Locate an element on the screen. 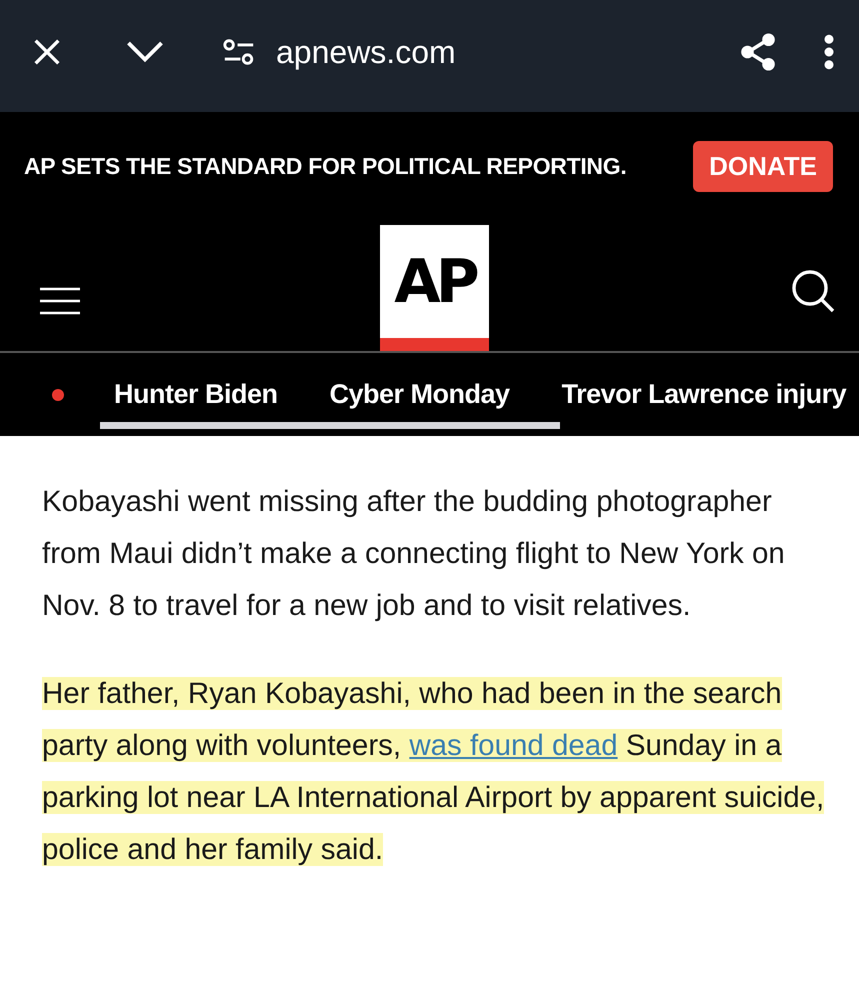  article-paragraph: Kobayashi went missing after the budding photographer from Maui didn’t make a connecting flight to New York on Nov. 8 to travel for a new job and to visit relatives. is located at coordinates (414, 554).